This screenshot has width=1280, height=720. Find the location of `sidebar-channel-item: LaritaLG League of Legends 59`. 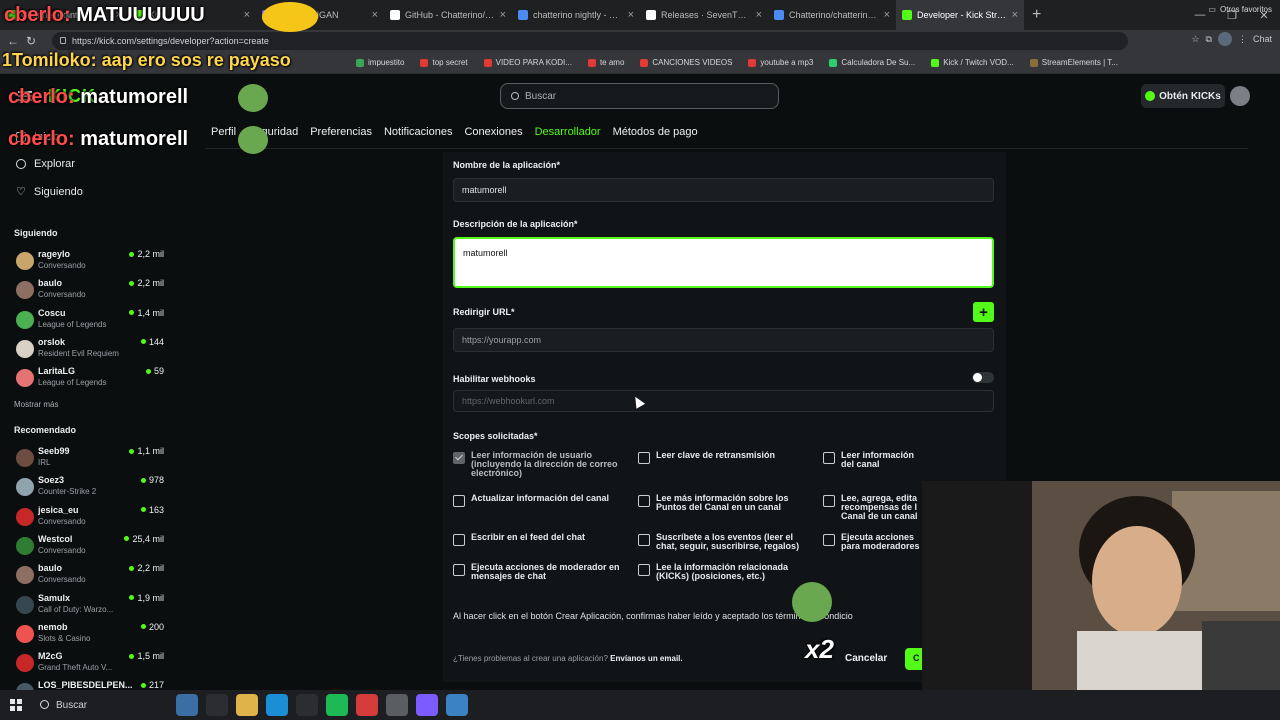

sidebar-channel-item: LaritaLG League of Legends 59 is located at coordinates (89, 379).